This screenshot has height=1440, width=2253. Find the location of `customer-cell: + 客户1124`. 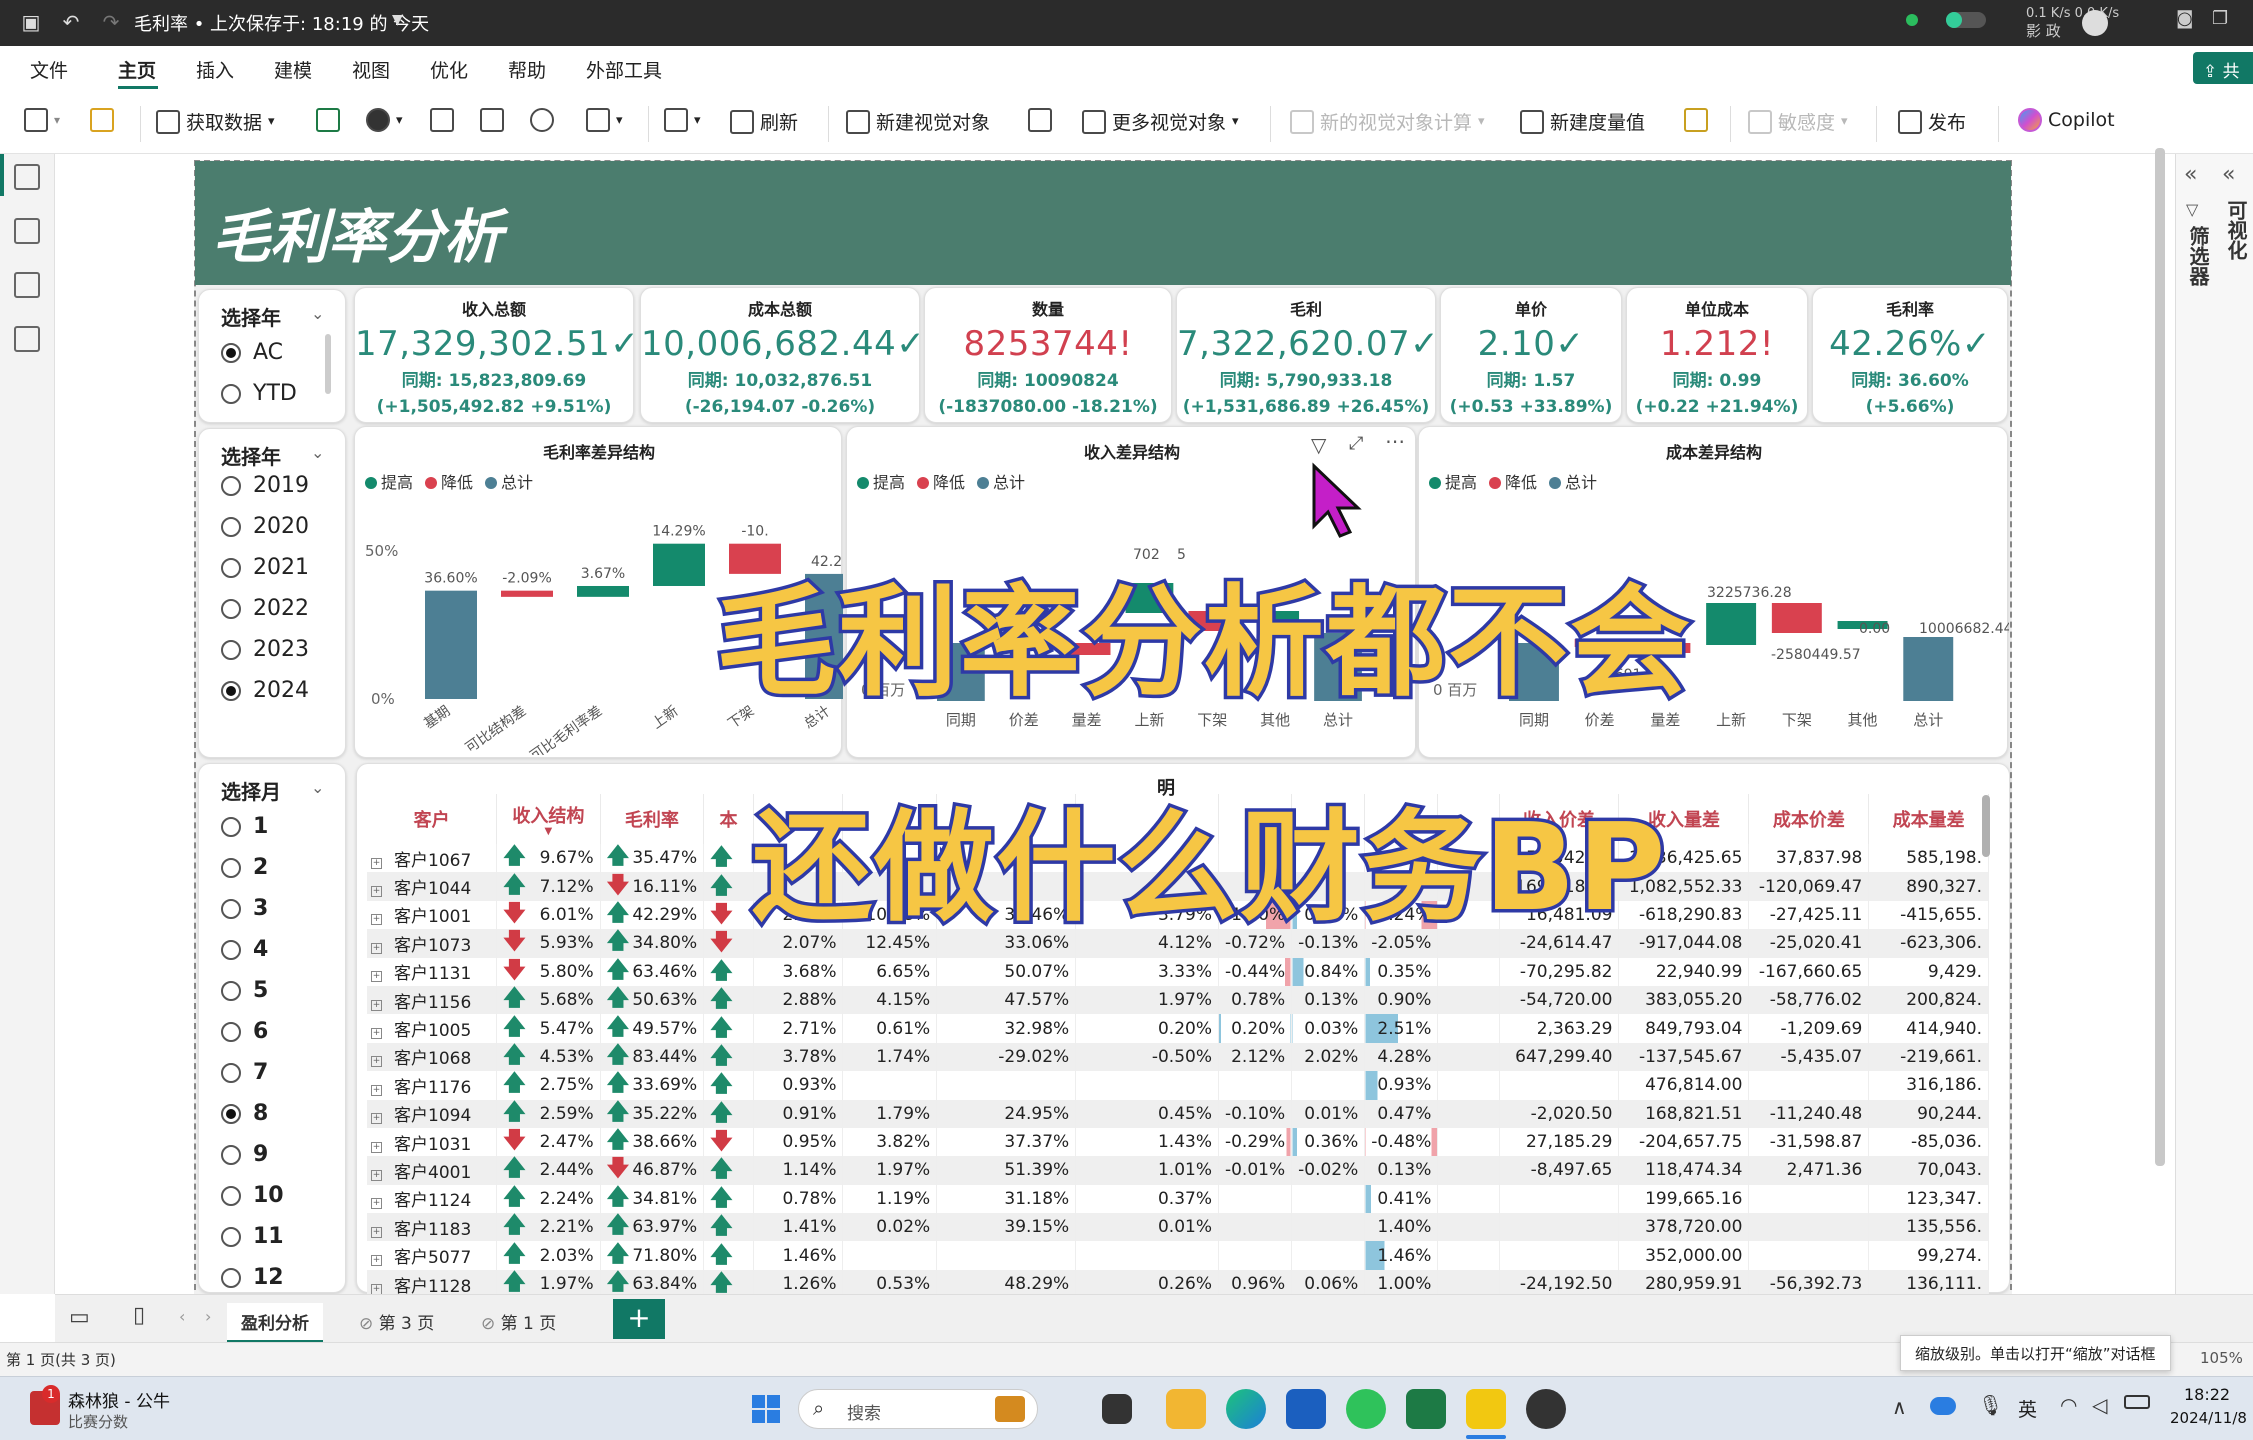

customer-cell: + 客户1124 is located at coordinates (432, 1199).